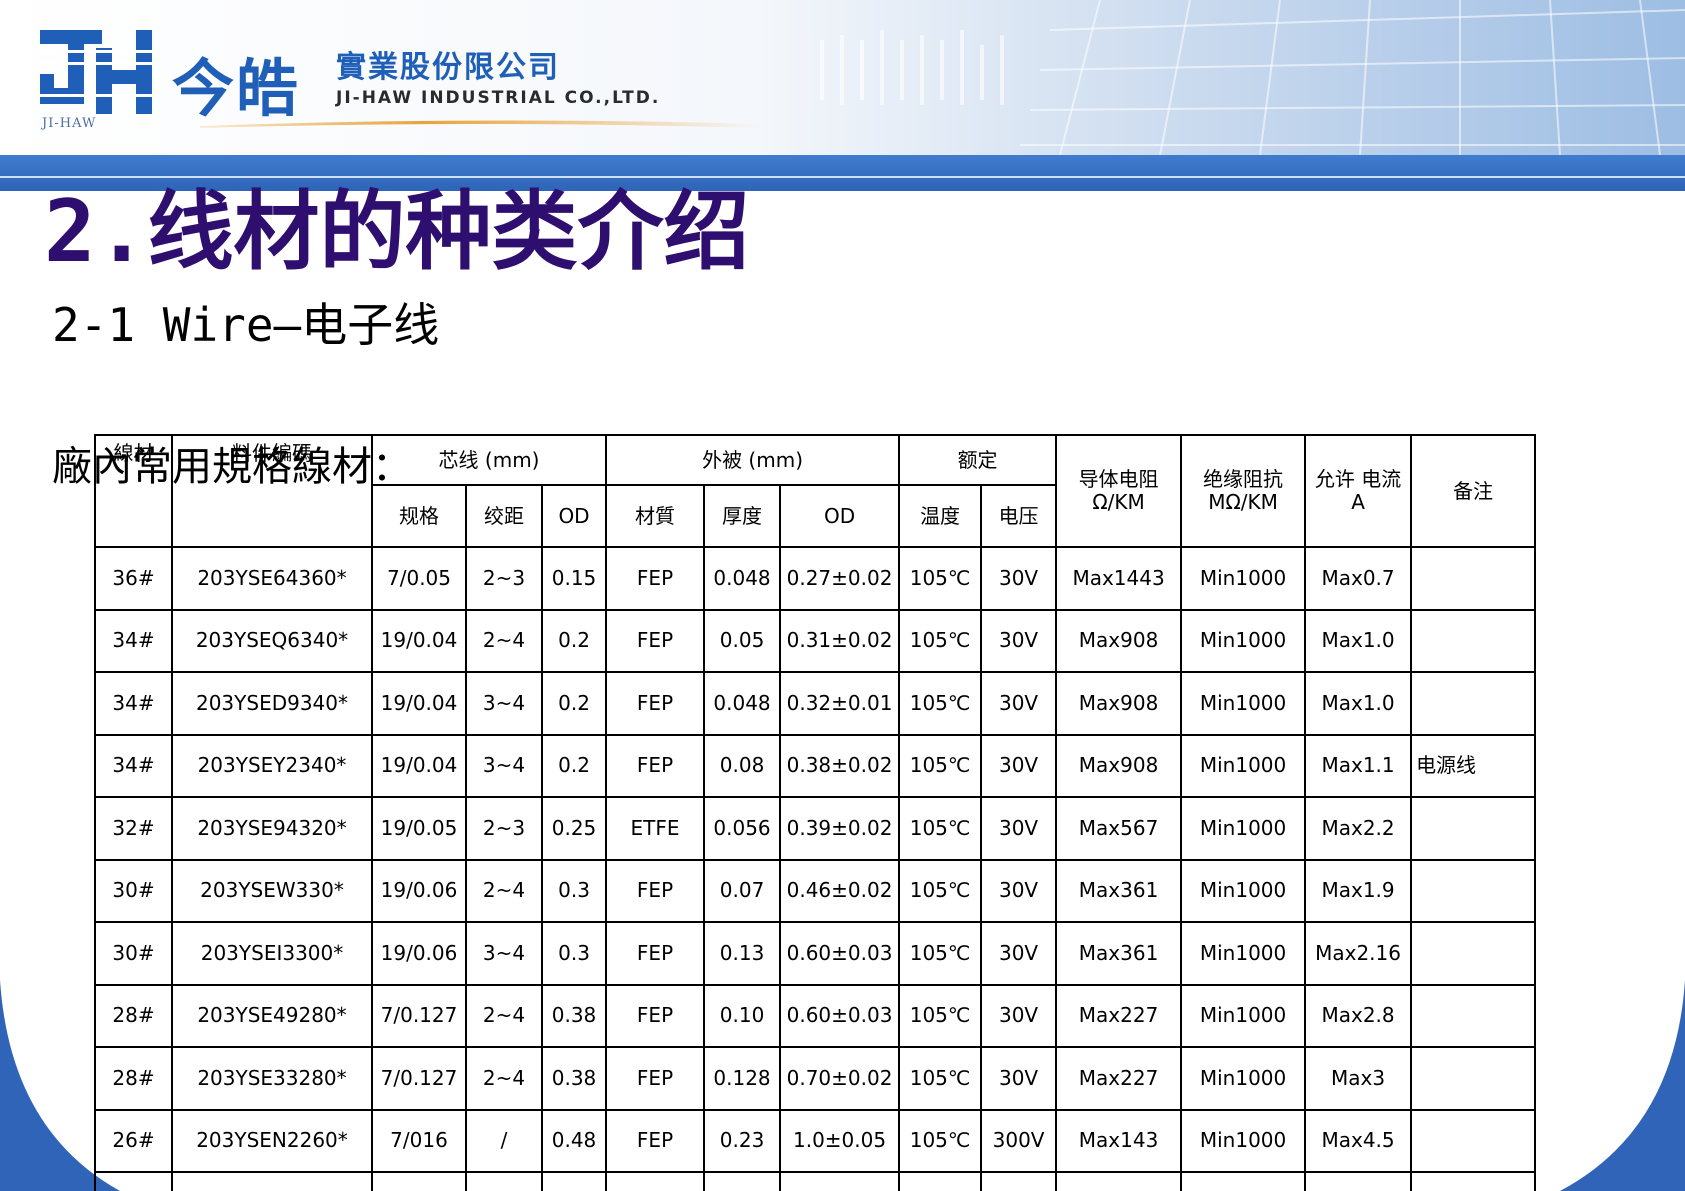  What do you see at coordinates (1119, 1015) in the screenshot?
I see `cell-conductor-resistance: Max227` at bounding box center [1119, 1015].